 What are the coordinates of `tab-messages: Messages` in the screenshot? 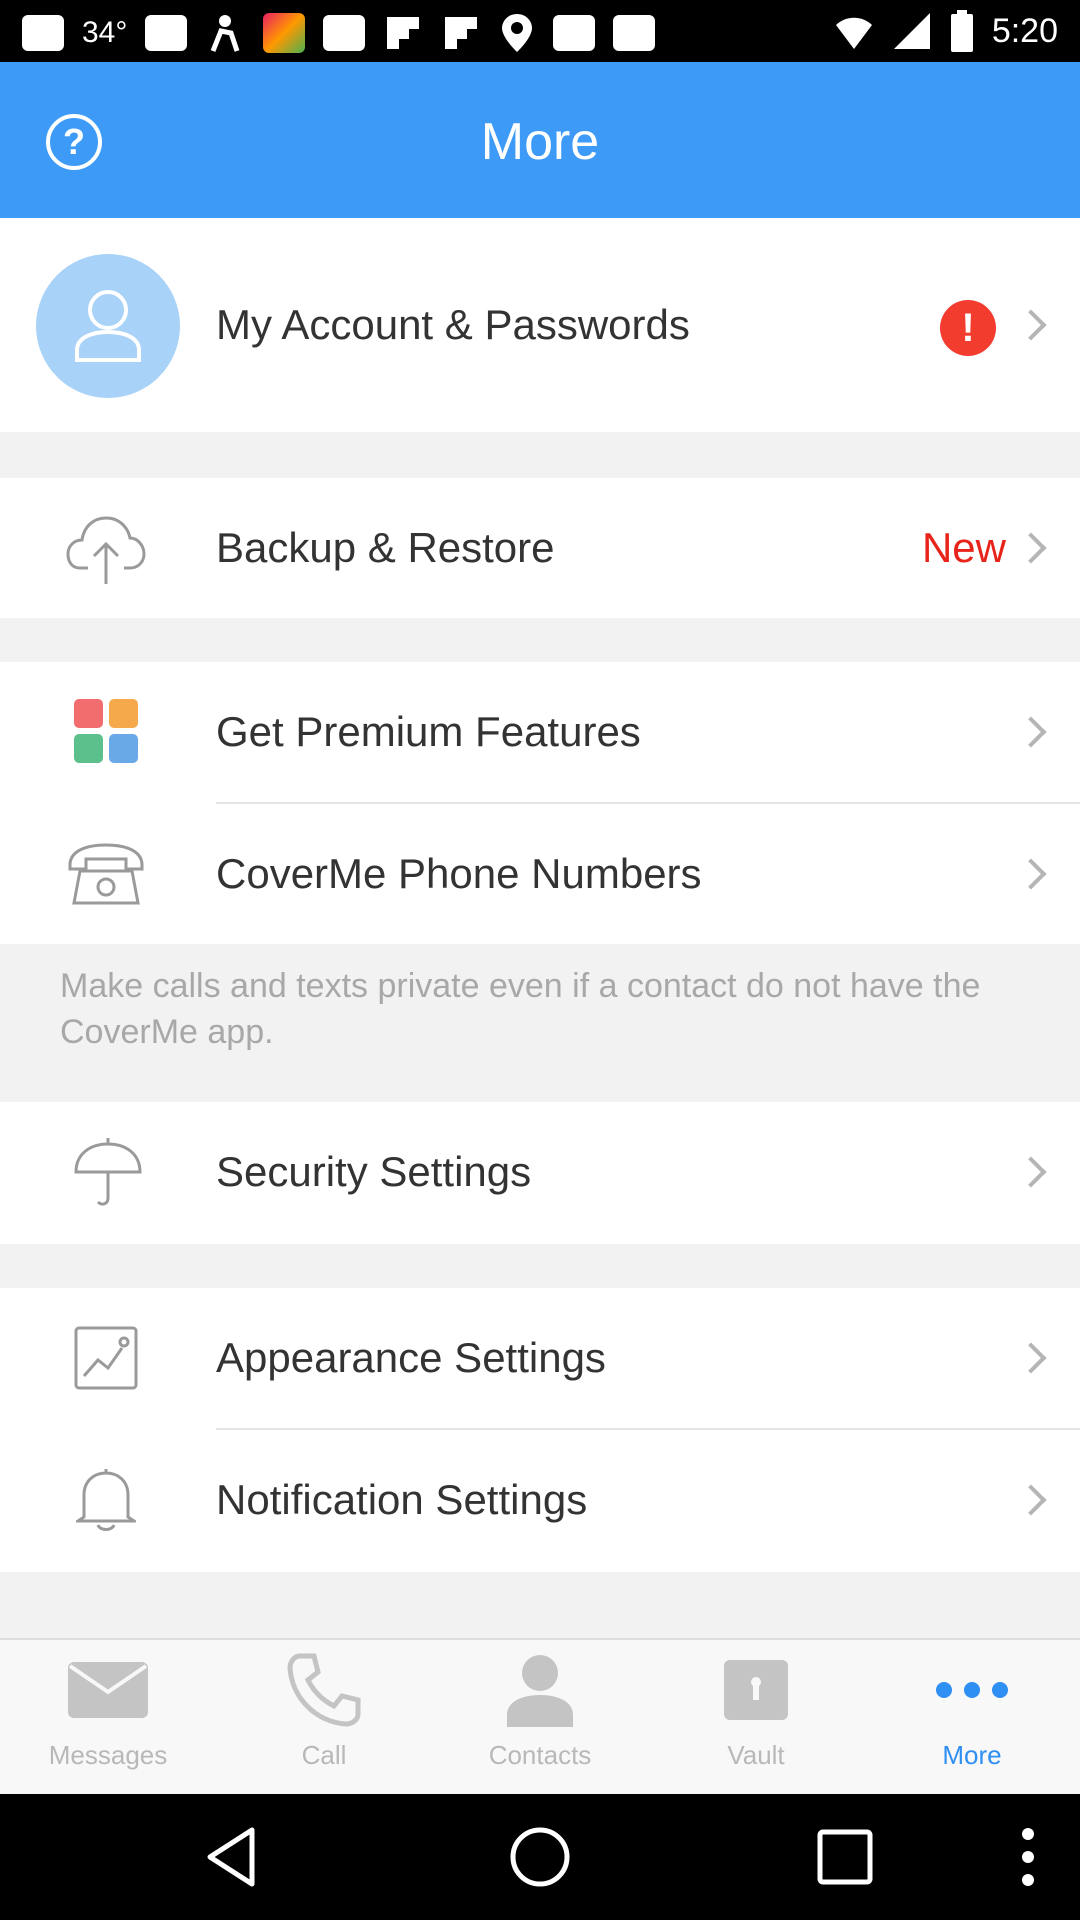 It's located at (108, 1718).